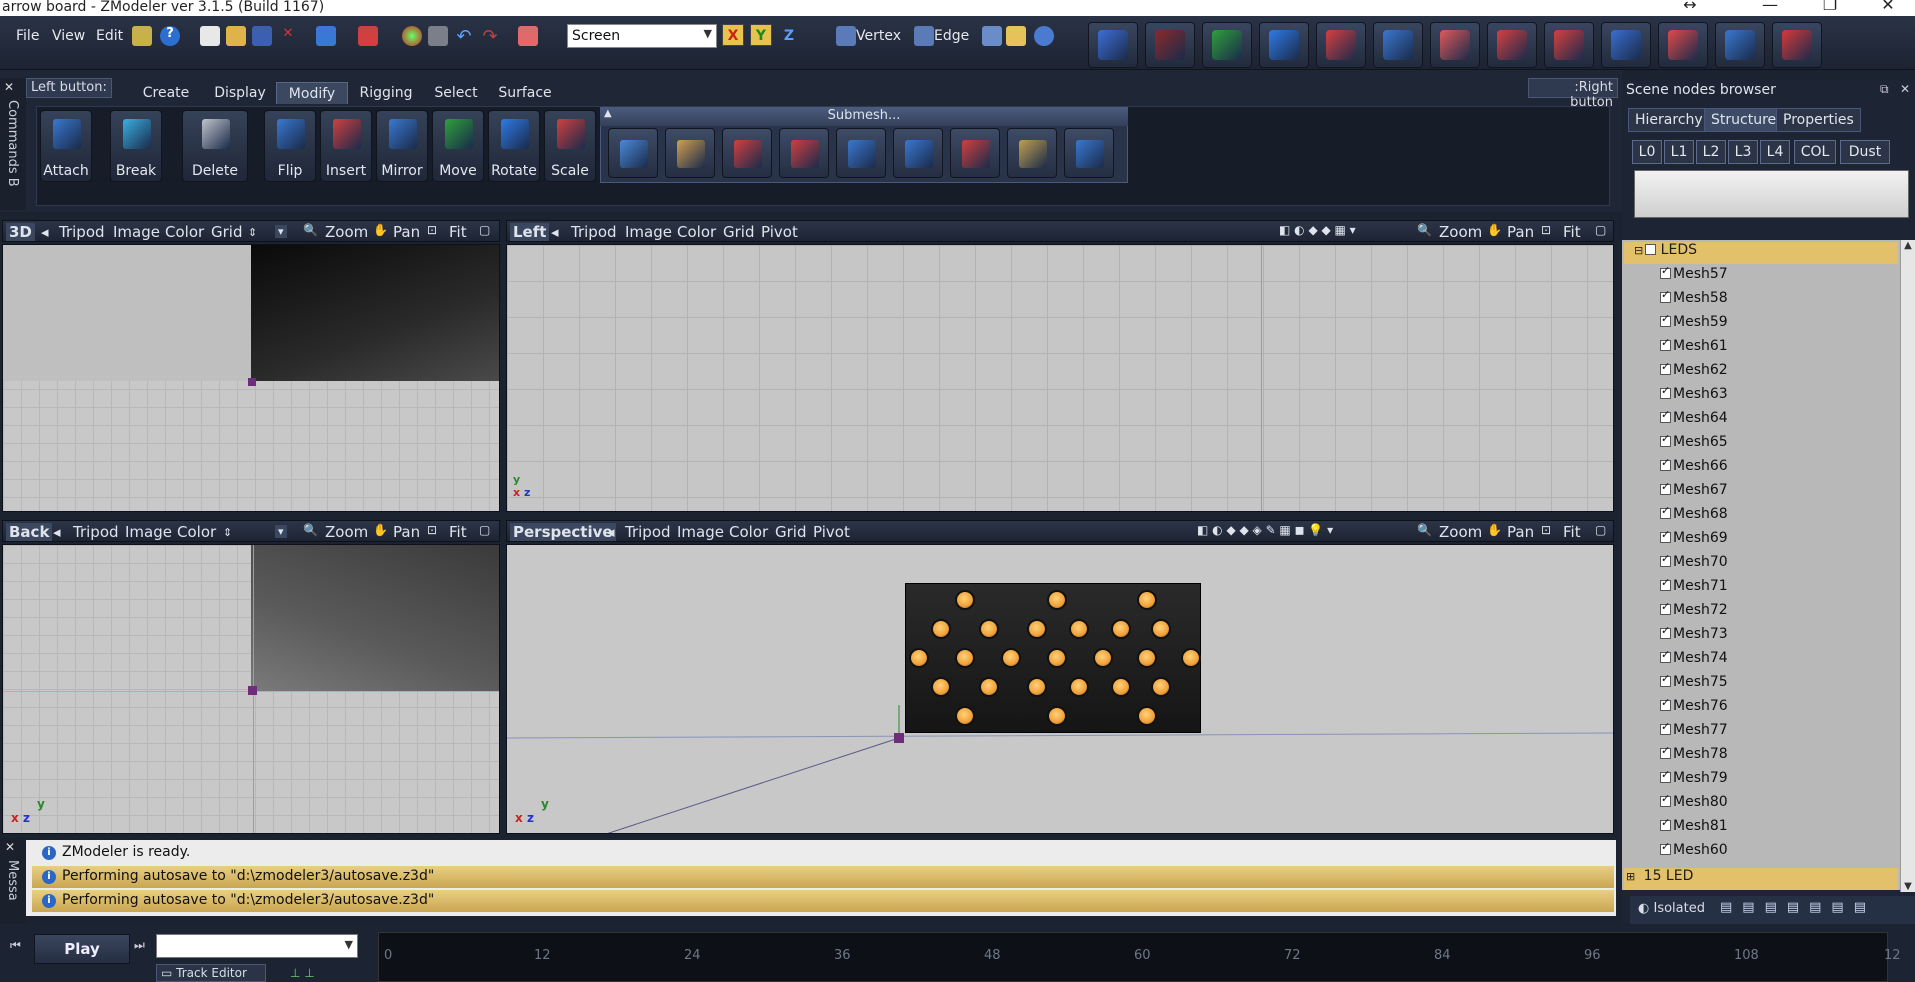 The image size is (1915, 982). What do you see at coordinates (211, 973) in the screenshot?
I see `track-editor-button: ▭ Track Editor` at bounding box center [211, 973].